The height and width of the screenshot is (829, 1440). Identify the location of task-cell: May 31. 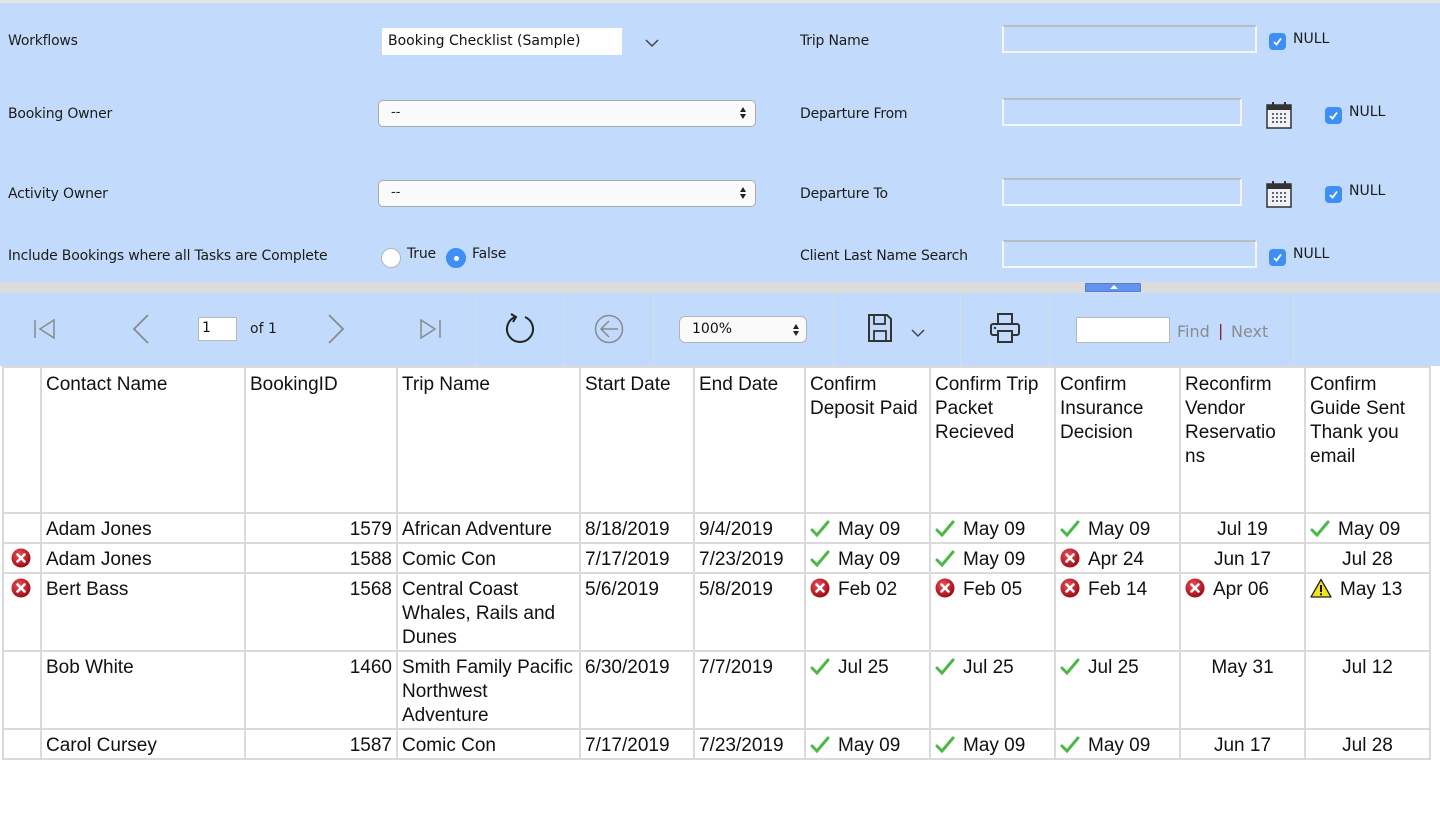
(1242, 690).